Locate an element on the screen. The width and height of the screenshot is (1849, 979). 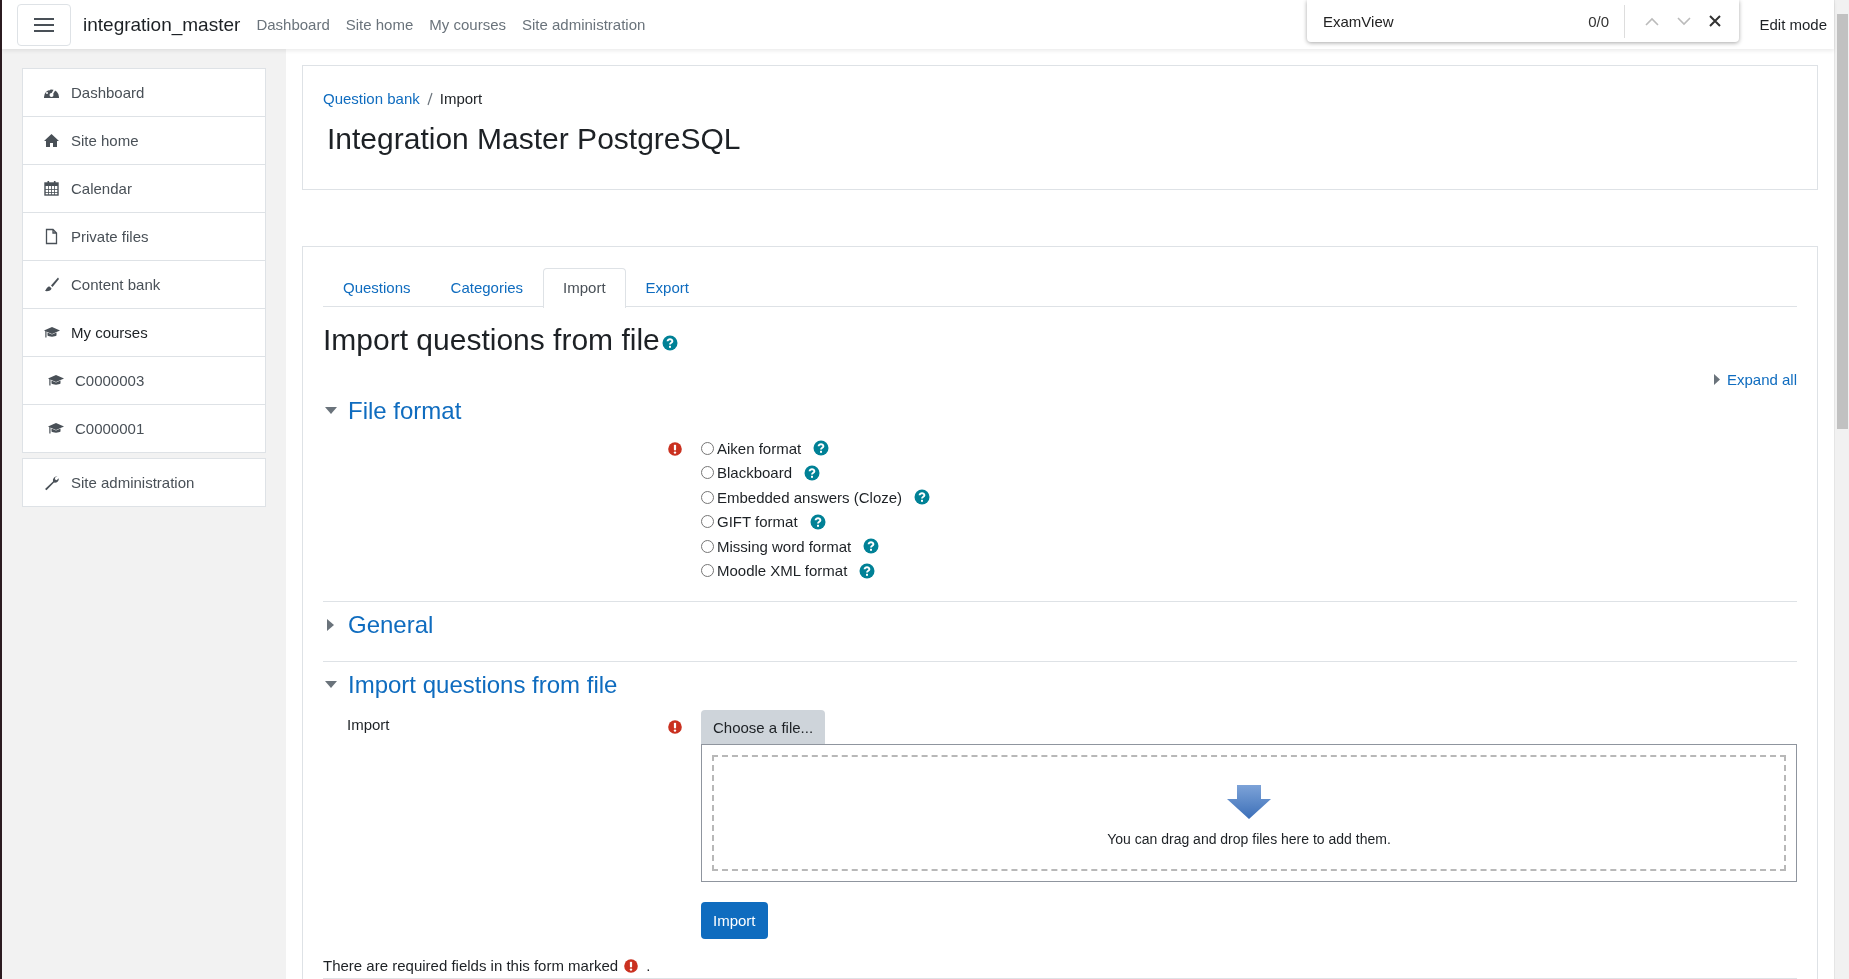
radio-option: Missing word format is located at coordinates (776, 546).